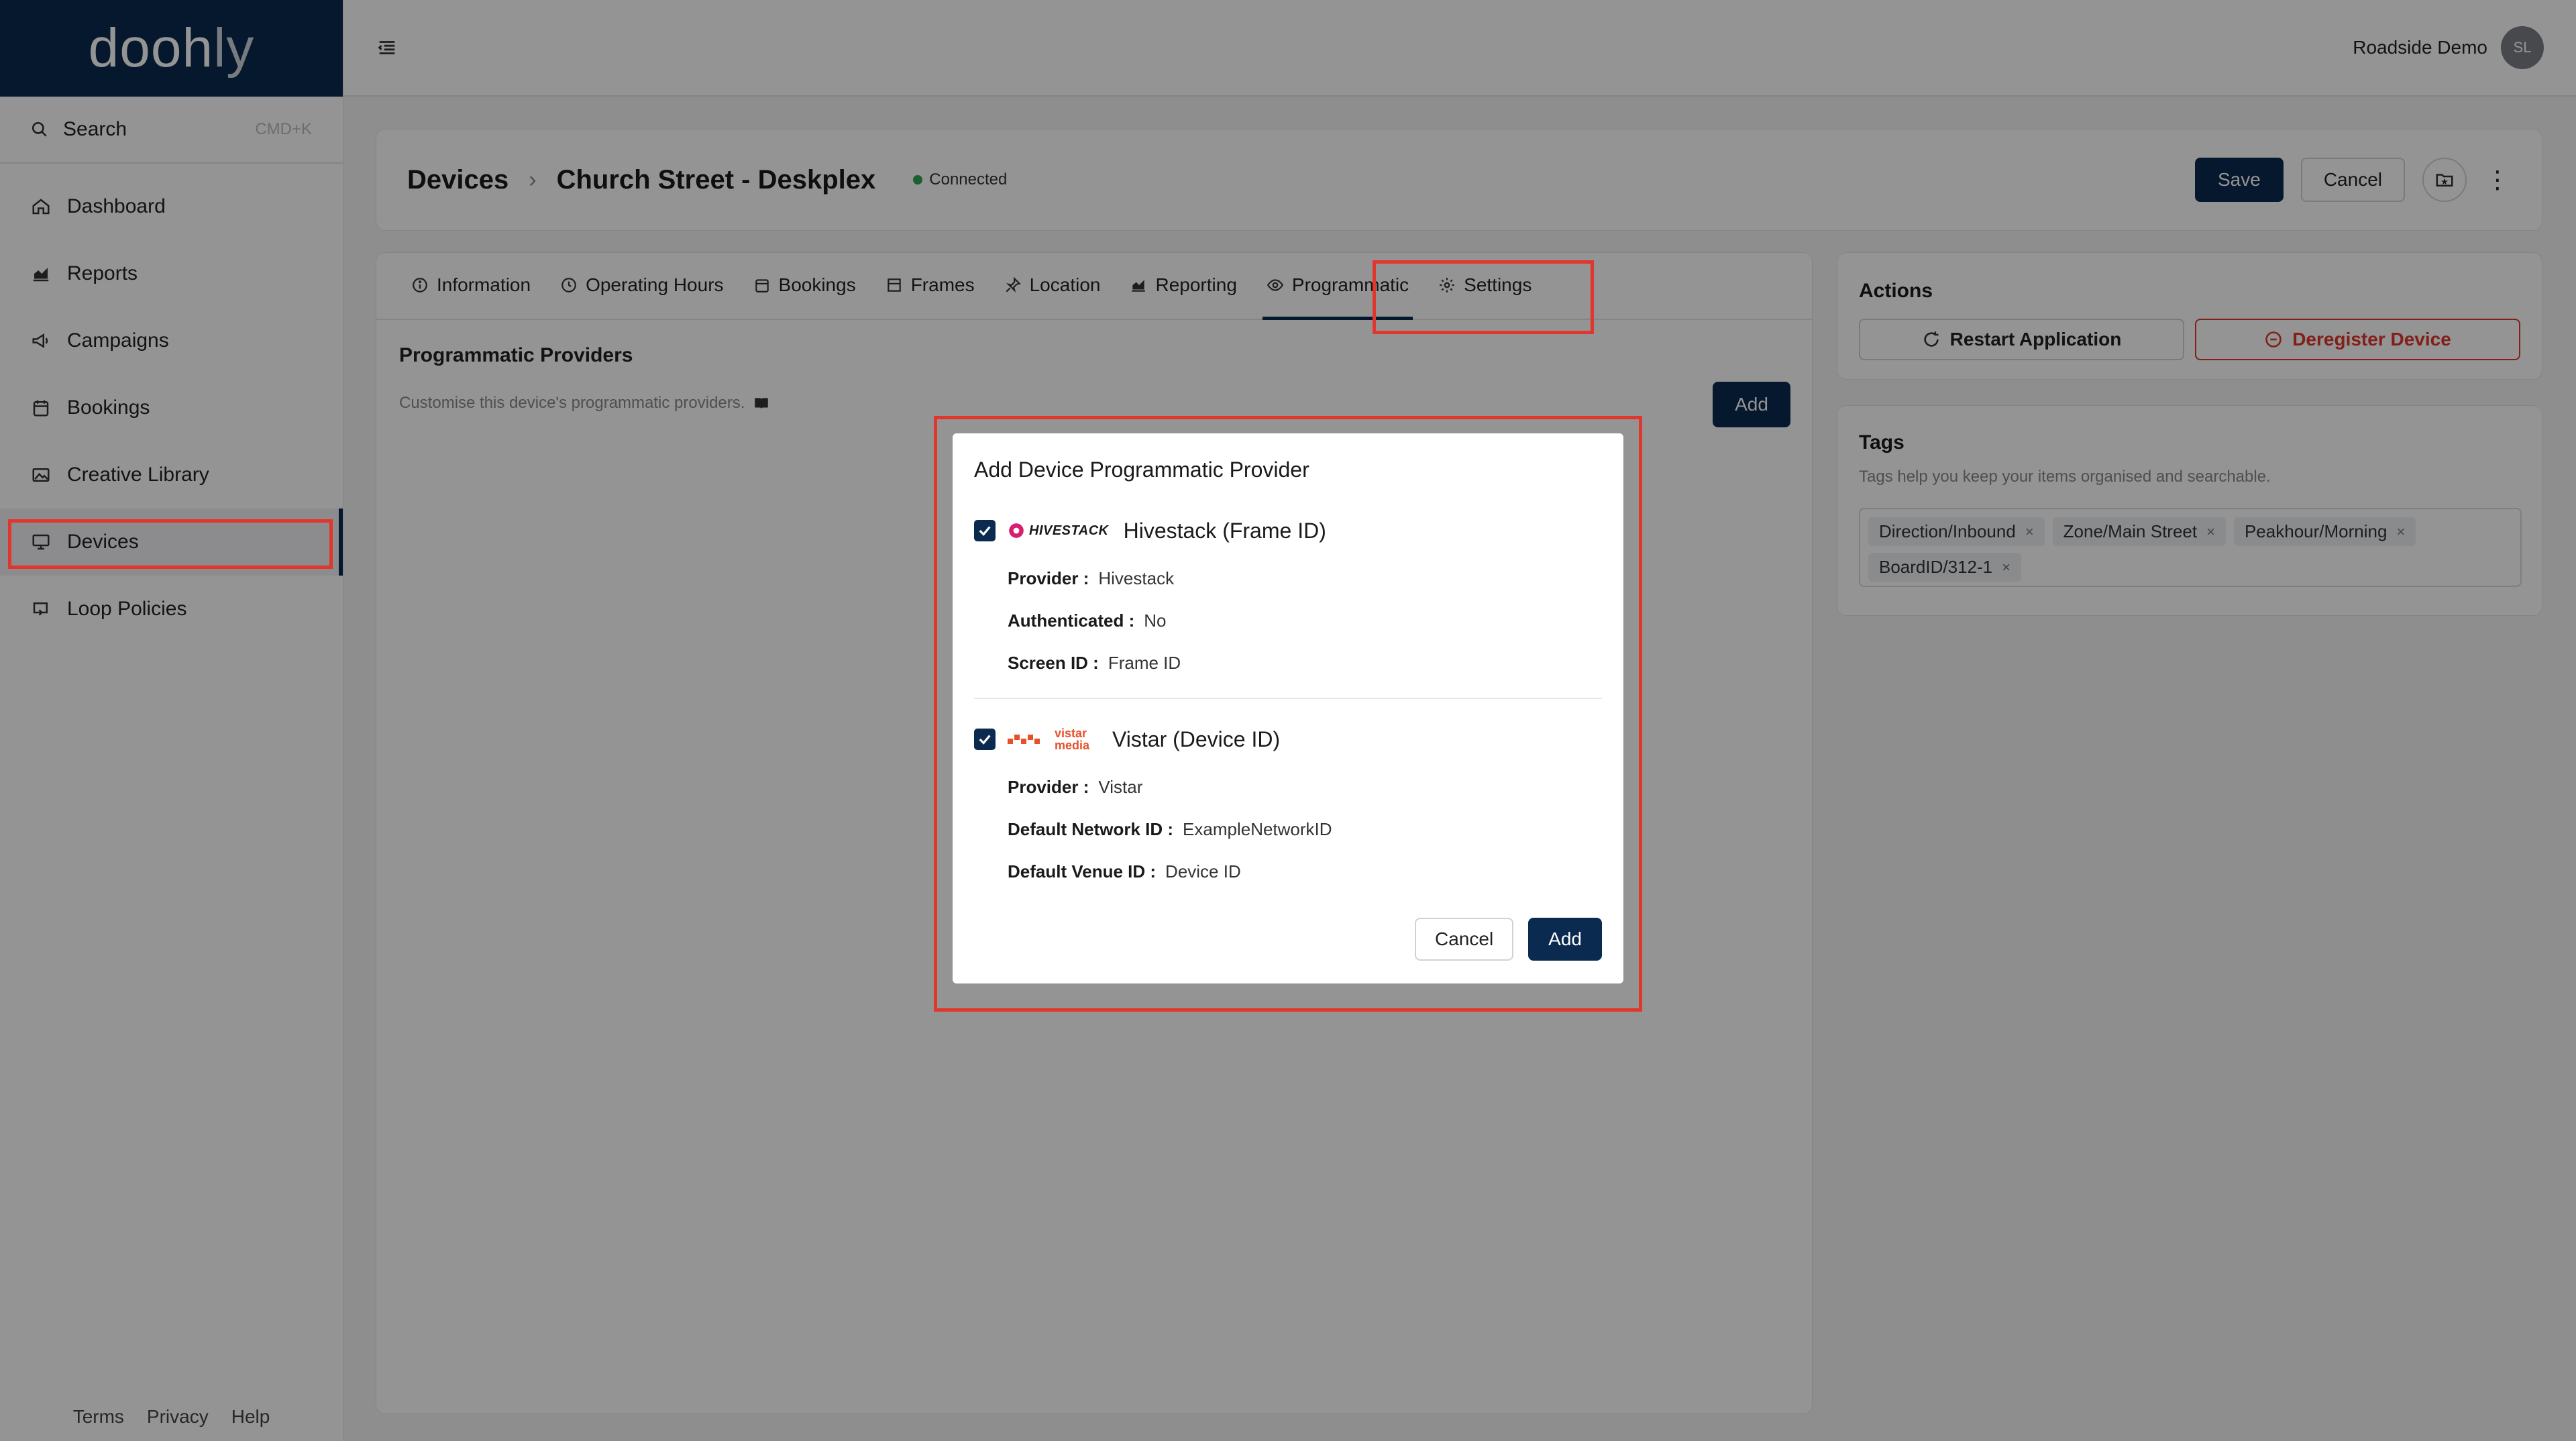 Image resolution: width=2576 pixels, height=1441 pixels. I want to click on provider-header: vistar media Vistar (Device ID), so click(1305, 739).